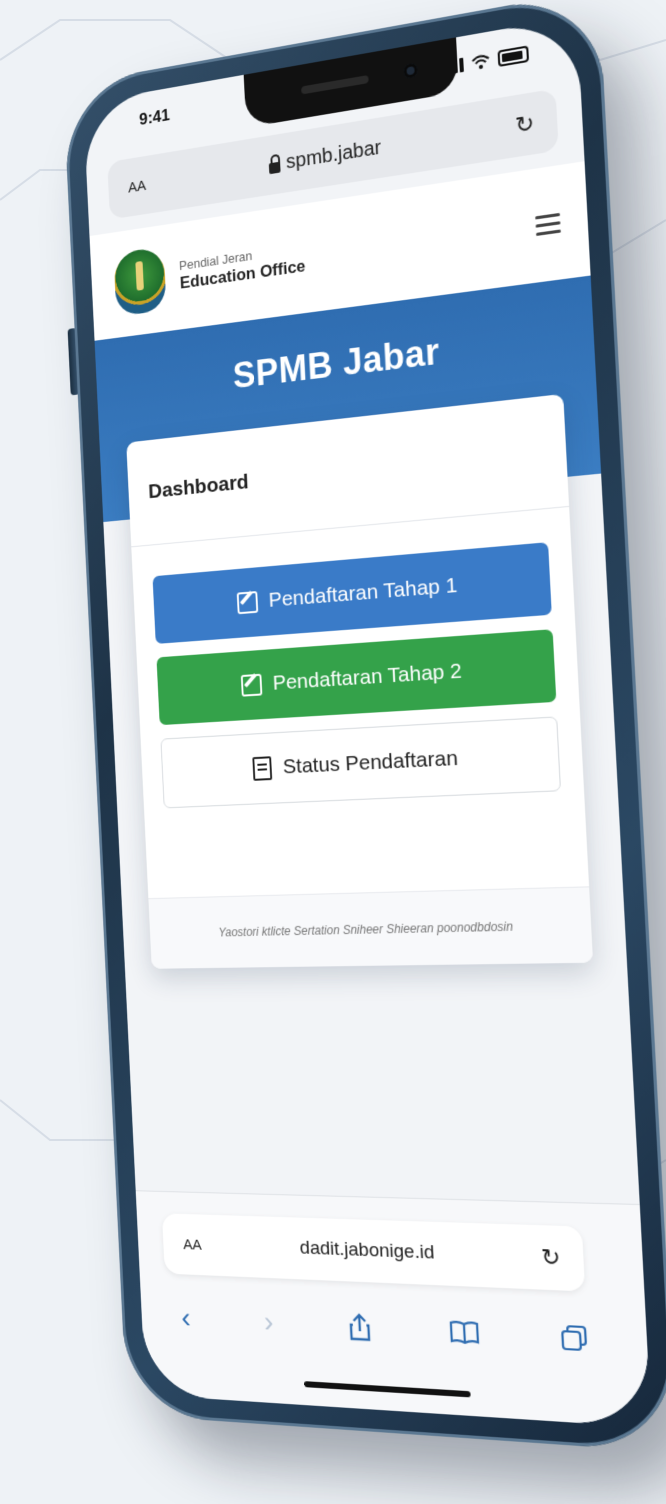 The image size is (666, 1504). I want to click on reload-icon-bottom: ↻, so click(551, 1258).